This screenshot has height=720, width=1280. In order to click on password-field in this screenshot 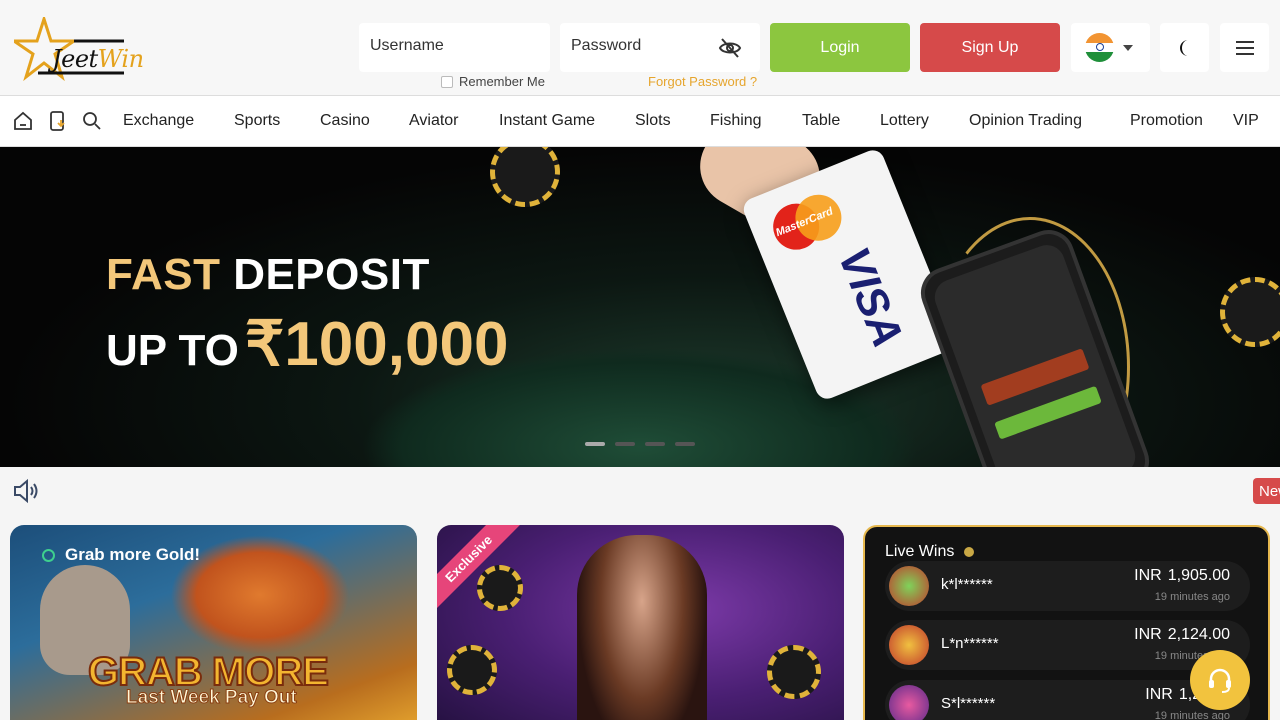, I will do `click(660, 47)`.